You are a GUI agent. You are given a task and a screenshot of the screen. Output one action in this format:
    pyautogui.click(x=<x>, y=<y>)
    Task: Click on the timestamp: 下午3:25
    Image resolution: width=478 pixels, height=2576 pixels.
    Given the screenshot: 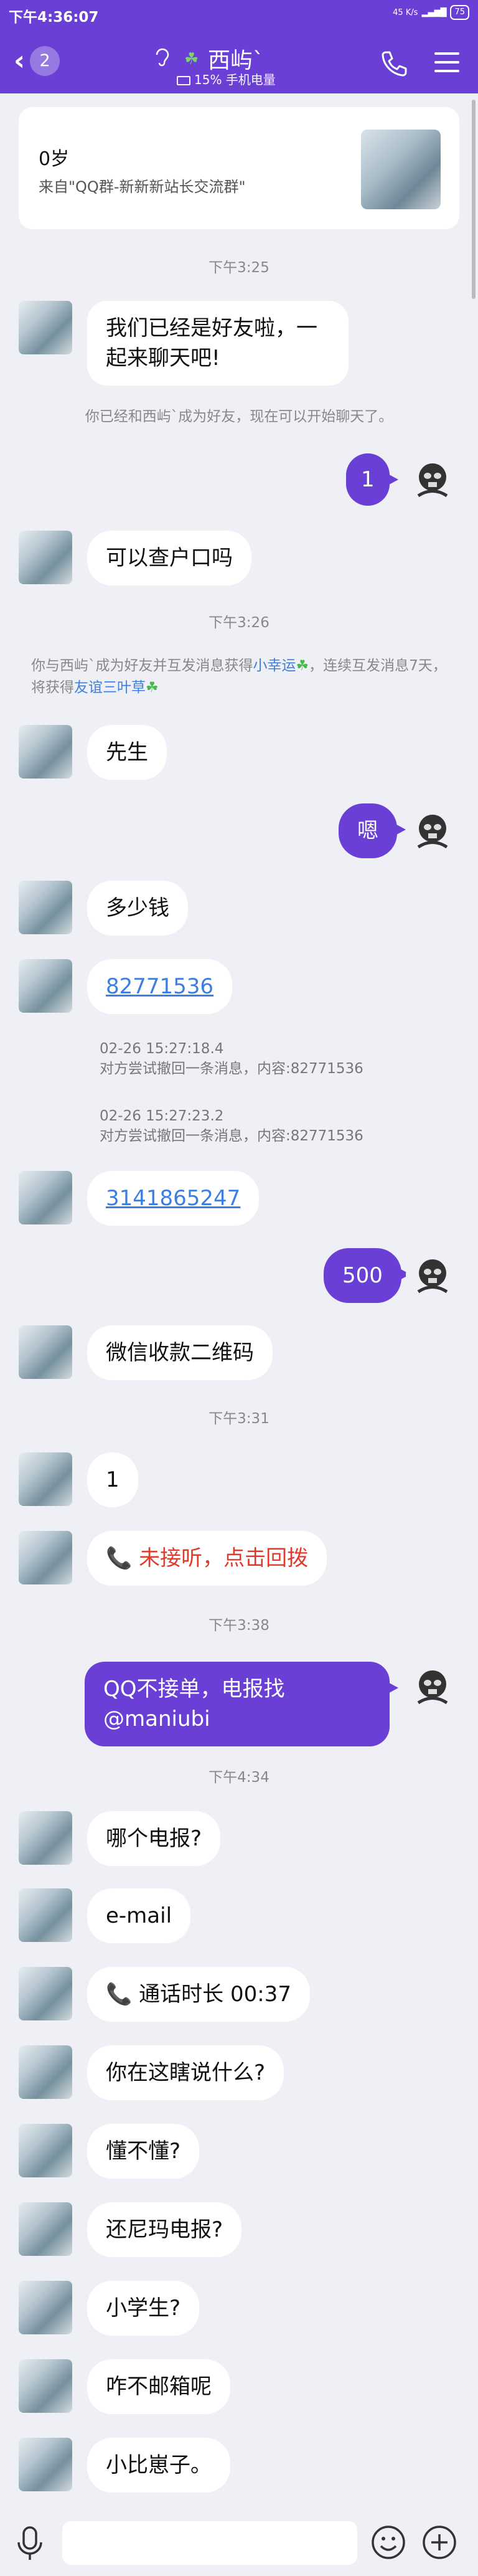 What is the action you would take?
    pyautogui.click(x=239, y=268)
    